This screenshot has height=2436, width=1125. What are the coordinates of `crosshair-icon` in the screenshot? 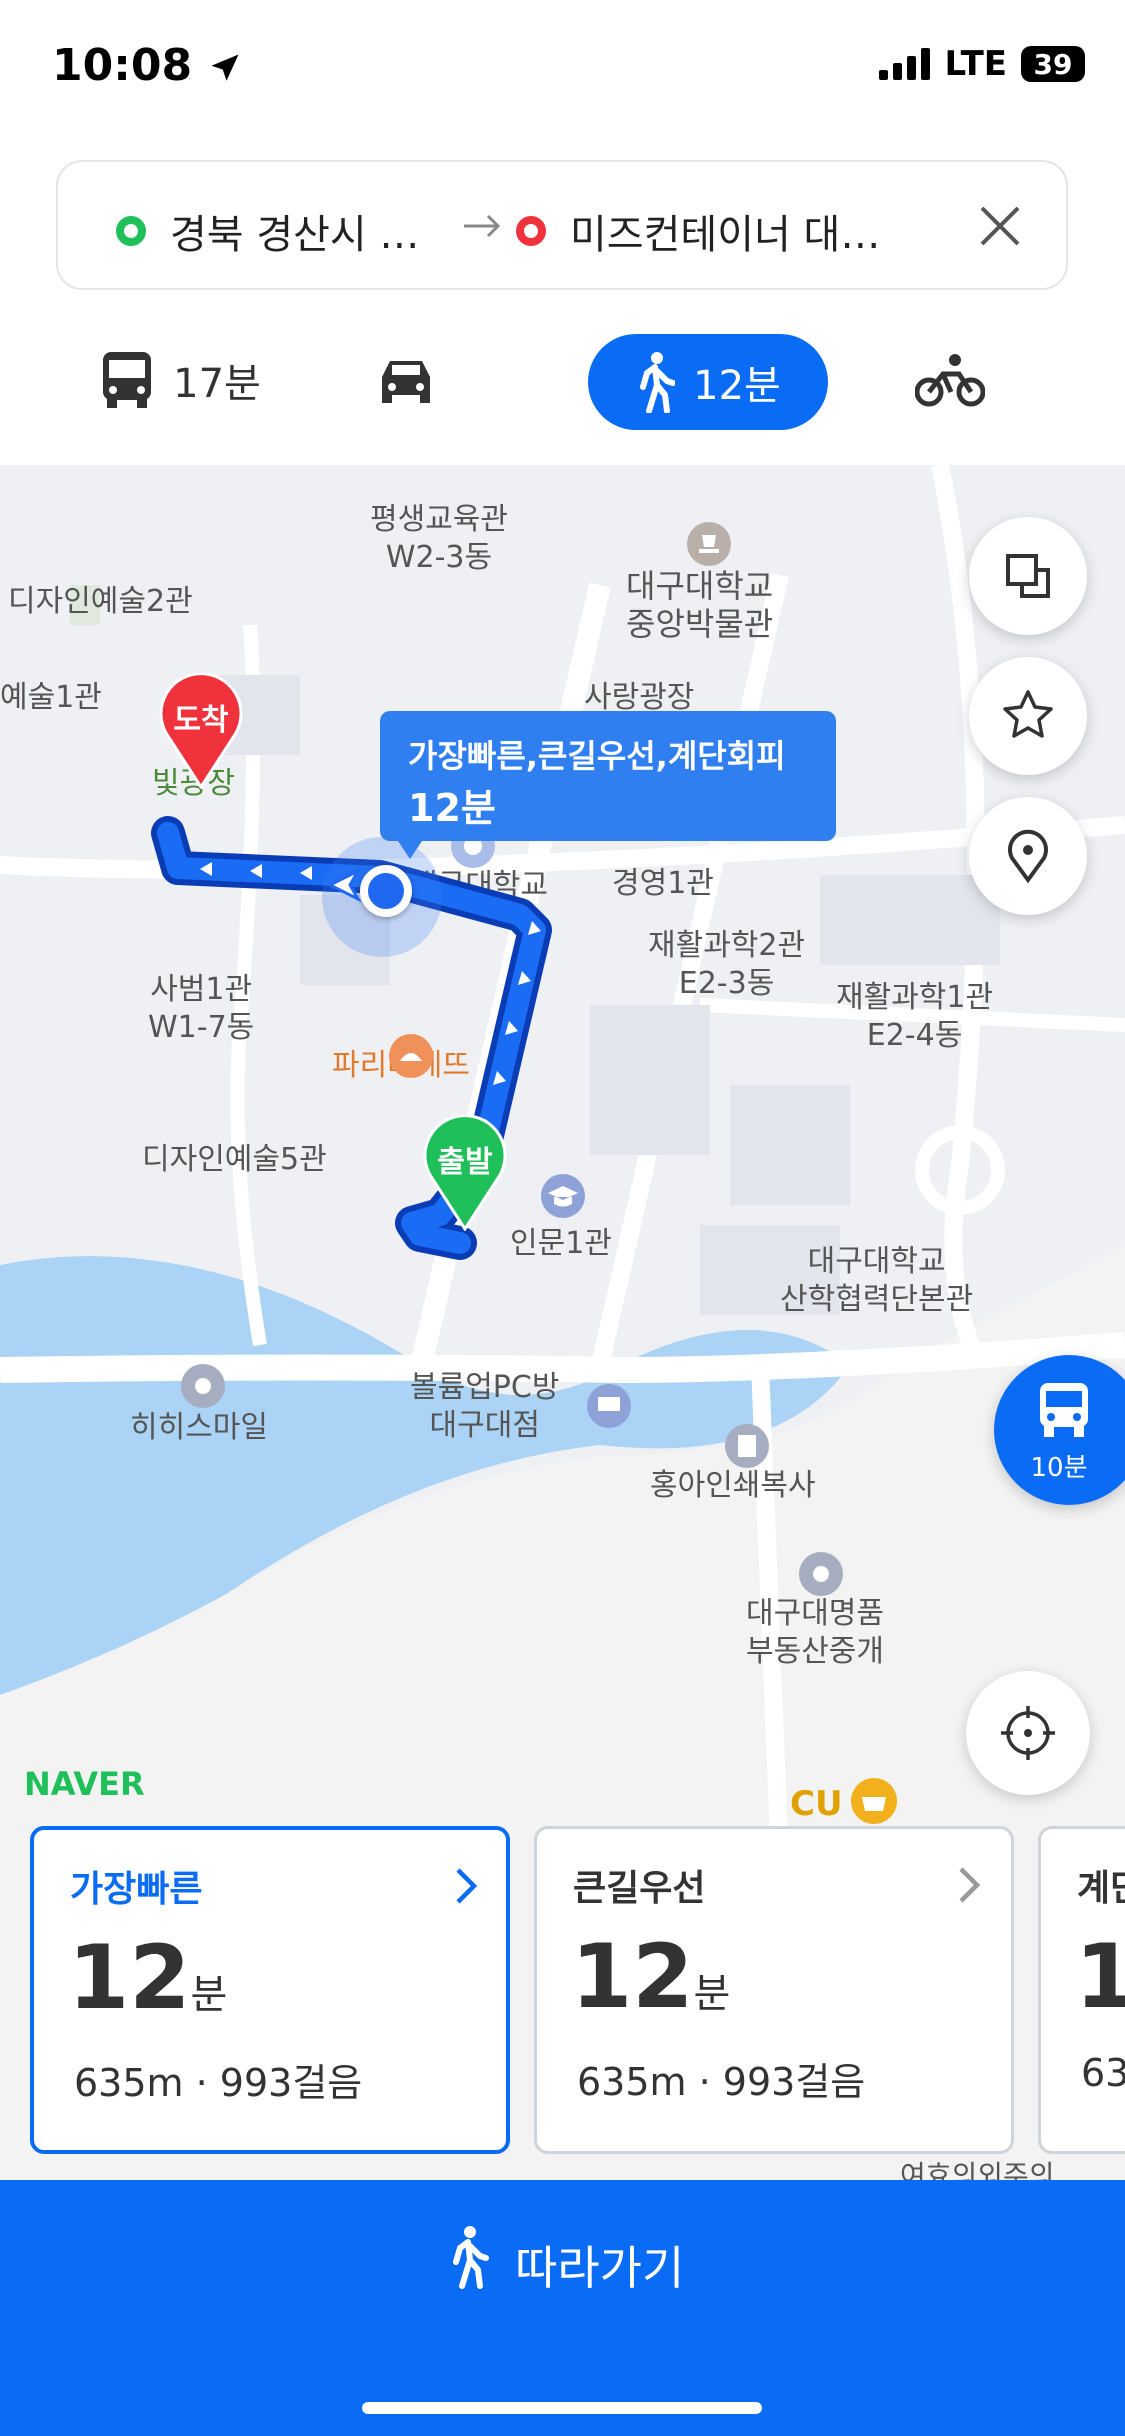 It's located at (1028, 1733).